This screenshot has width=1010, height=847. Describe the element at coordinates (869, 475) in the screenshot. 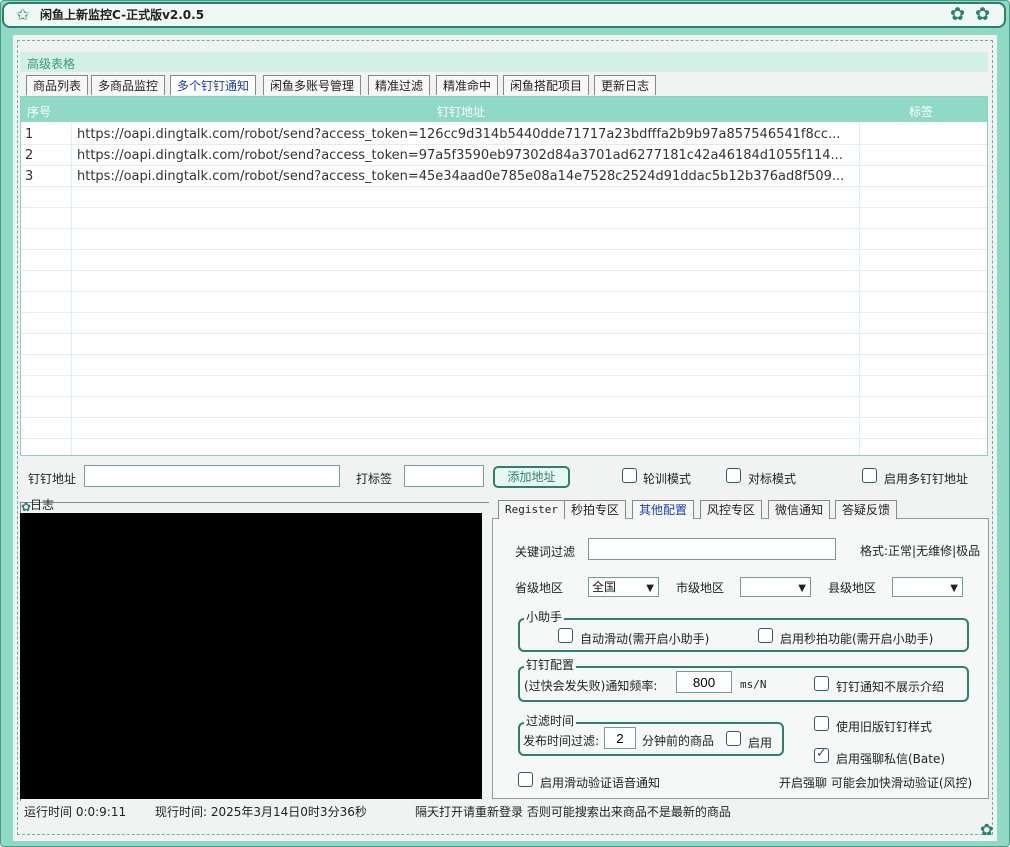

I see `multi-address-checkbox` at that location.